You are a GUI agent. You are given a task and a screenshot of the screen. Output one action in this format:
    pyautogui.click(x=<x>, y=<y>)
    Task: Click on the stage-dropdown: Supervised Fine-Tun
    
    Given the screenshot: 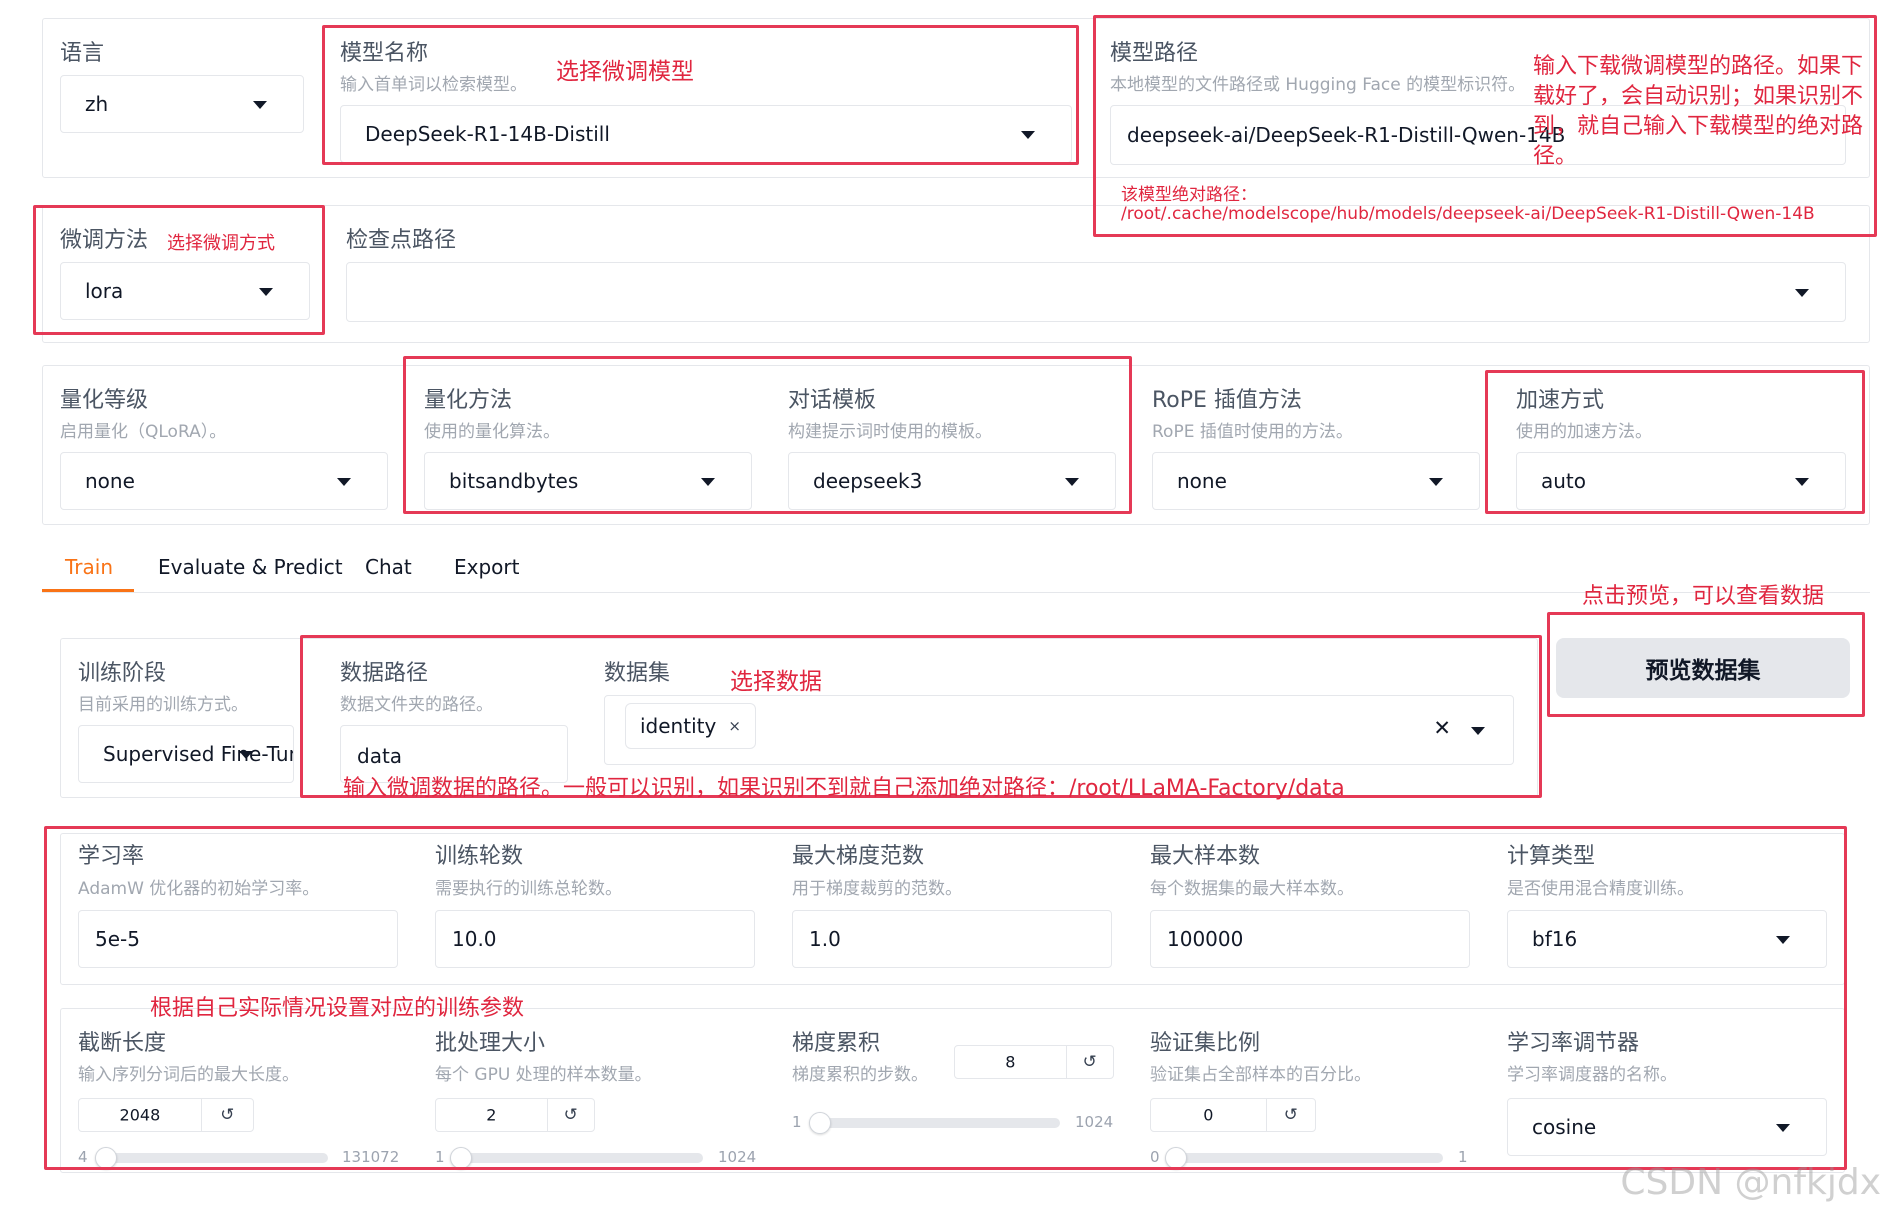 What is the action you would take?
    pyautogui.click(x=186, y=754)
    